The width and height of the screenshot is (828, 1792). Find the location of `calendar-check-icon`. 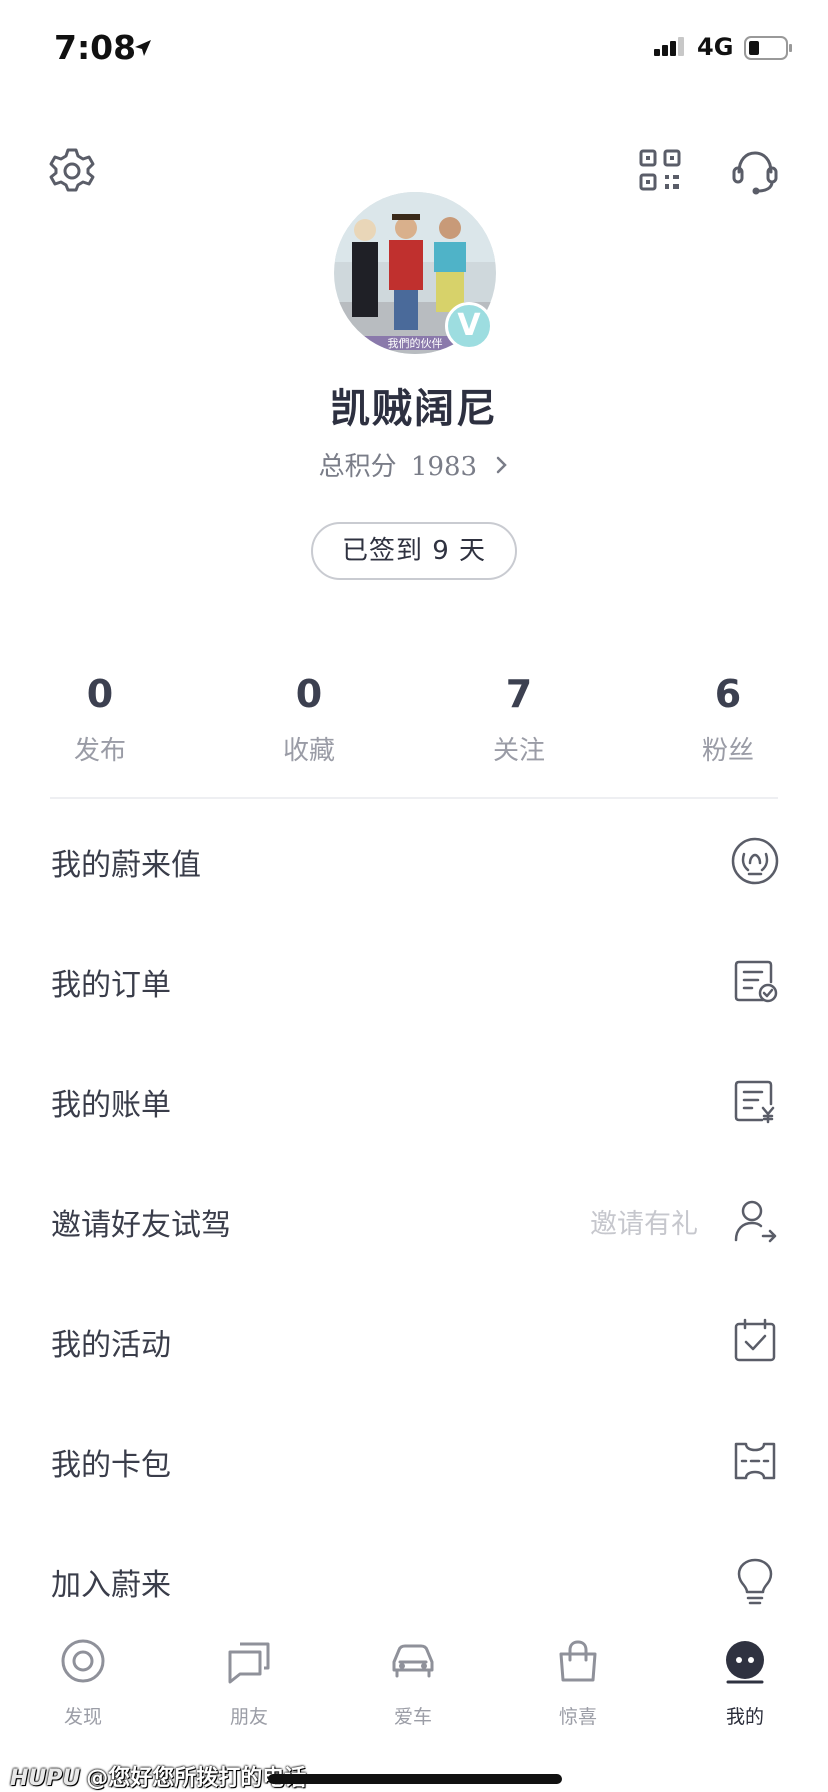

calendar-check-icon is located at coordinates (755, 1340).